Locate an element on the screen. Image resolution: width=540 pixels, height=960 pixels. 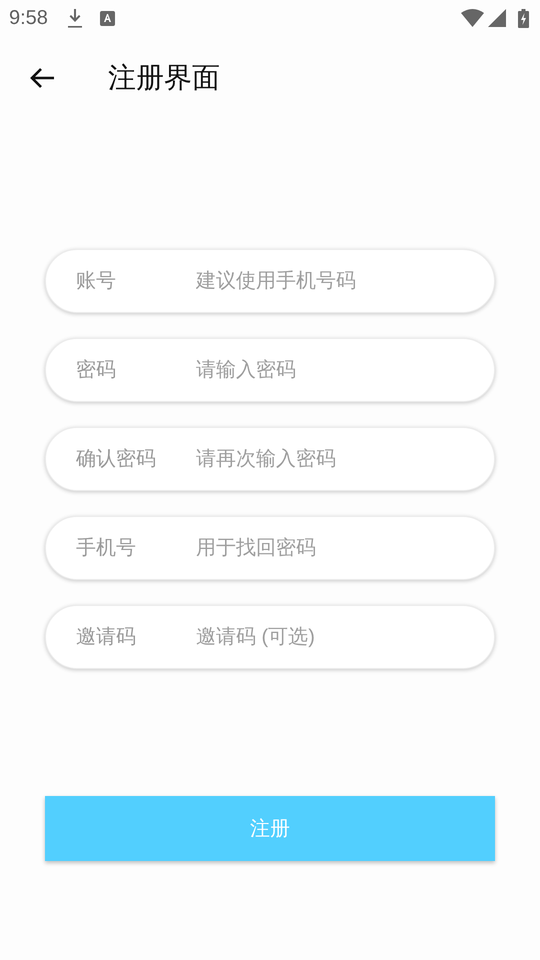
battery-icon is located at coordinates (523, 18).